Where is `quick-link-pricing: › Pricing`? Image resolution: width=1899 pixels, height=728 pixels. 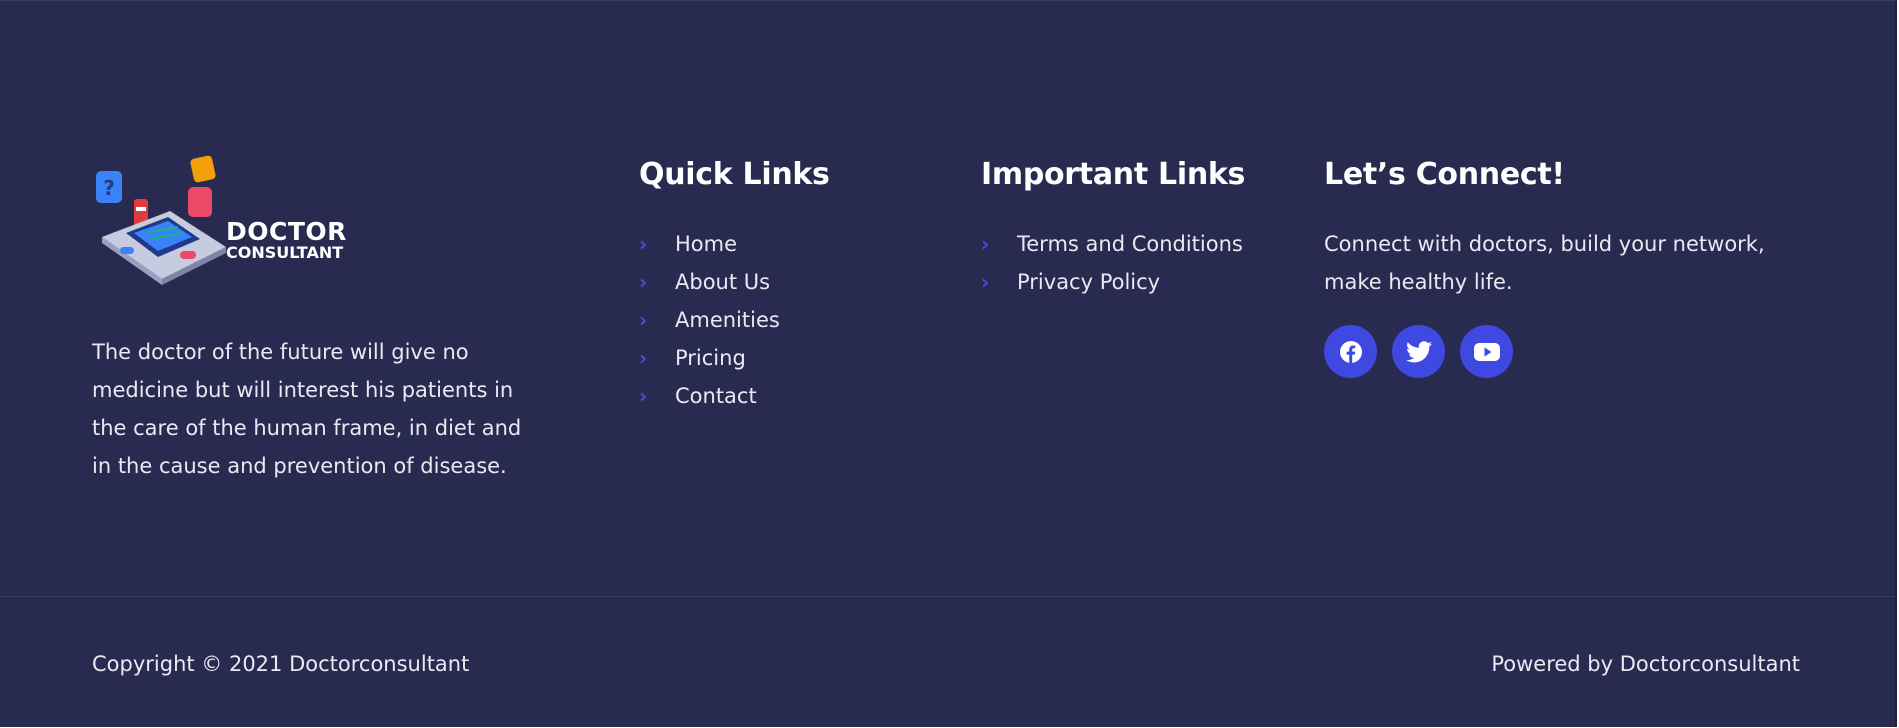
quick-link-pricing: › Pricing is located at coordinates (734, 358).